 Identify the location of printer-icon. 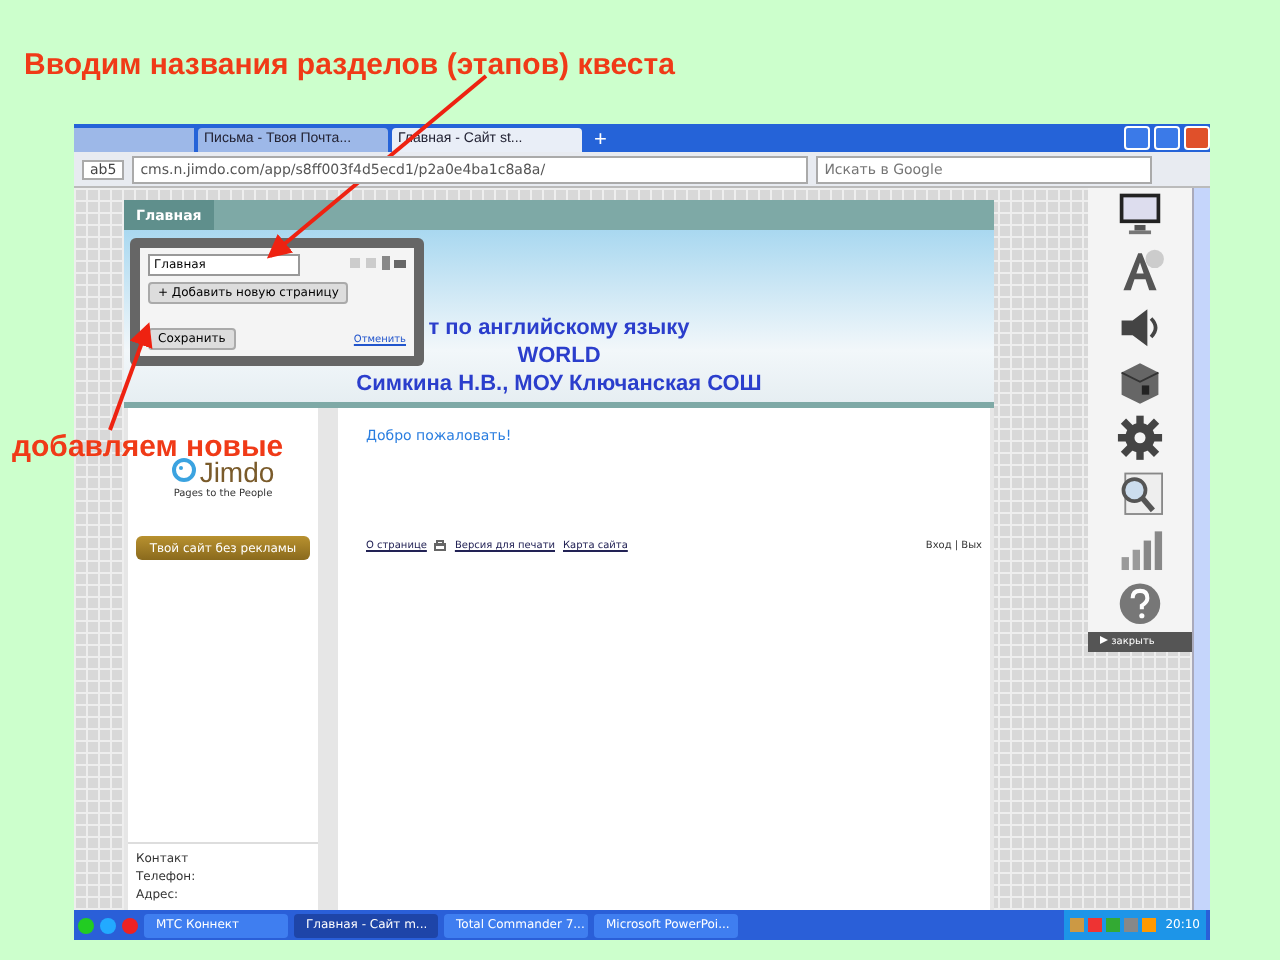
(440, 546).